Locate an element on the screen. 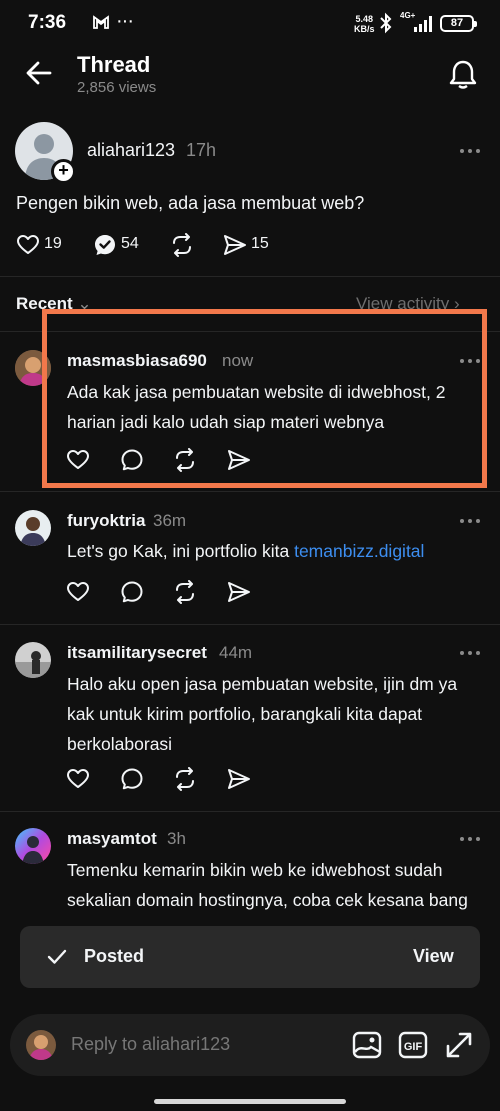 Image resolution: width=500 pixels, height=1111 pixels. home-indicator is located at coordinates (250, 1101).